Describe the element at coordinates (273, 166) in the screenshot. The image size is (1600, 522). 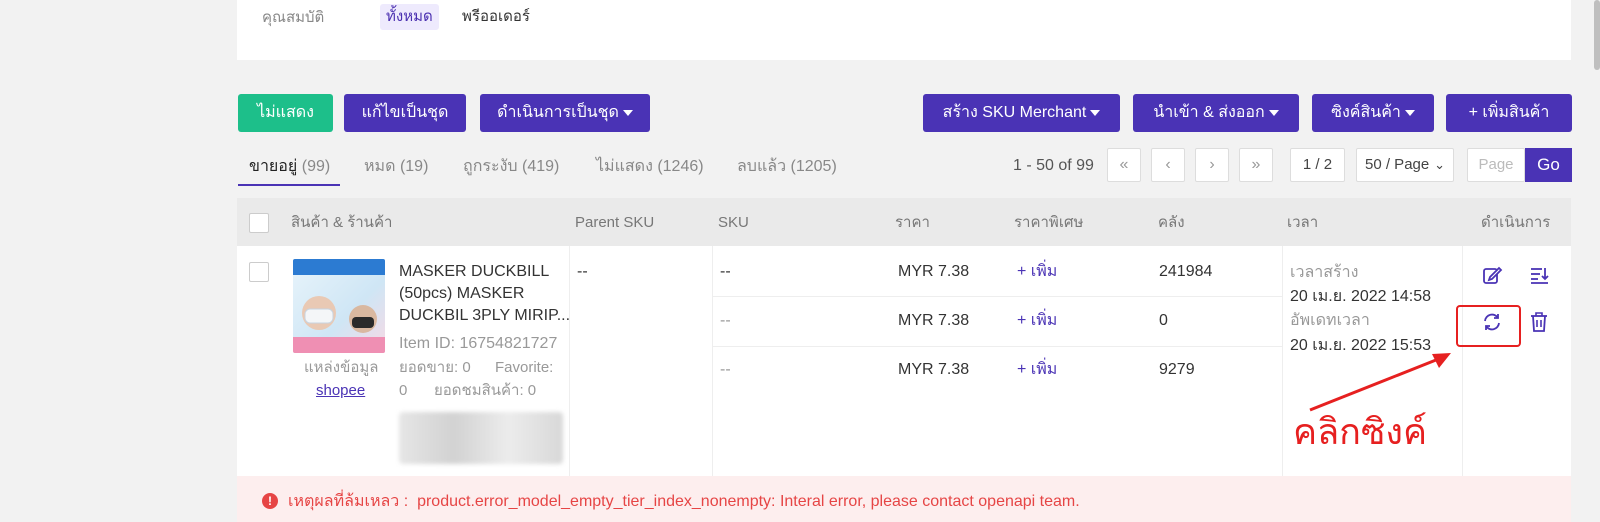
I see `tab-label: ขายอยู่` at that location.